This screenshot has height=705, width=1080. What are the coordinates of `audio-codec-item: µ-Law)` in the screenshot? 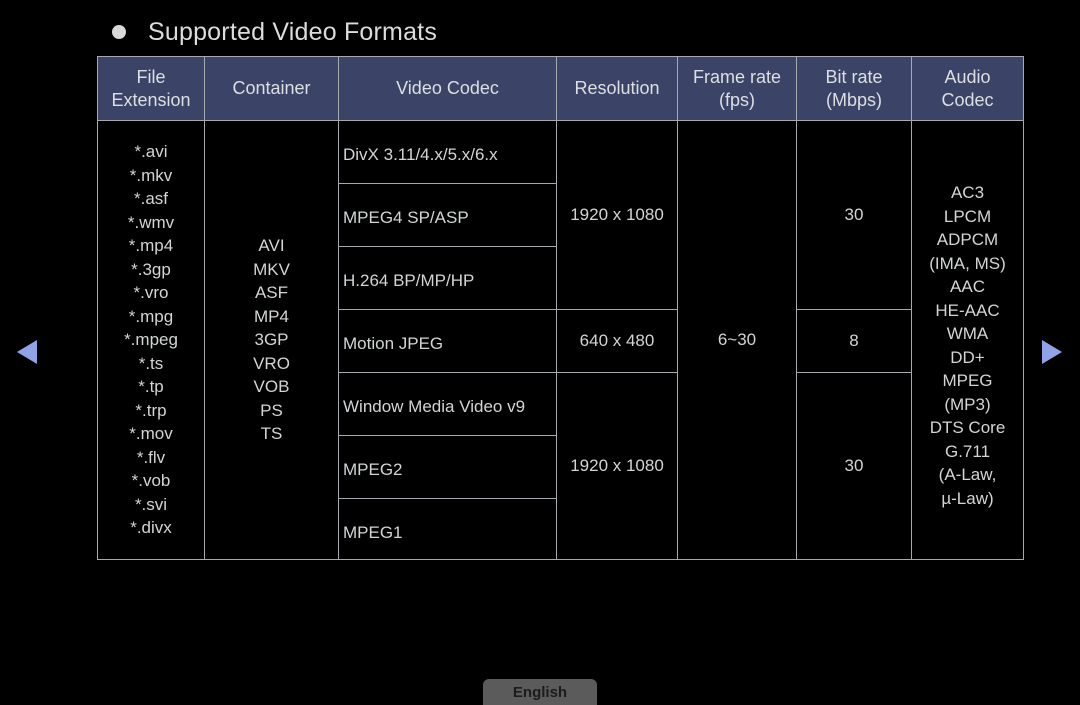 It's located at (967, 498).